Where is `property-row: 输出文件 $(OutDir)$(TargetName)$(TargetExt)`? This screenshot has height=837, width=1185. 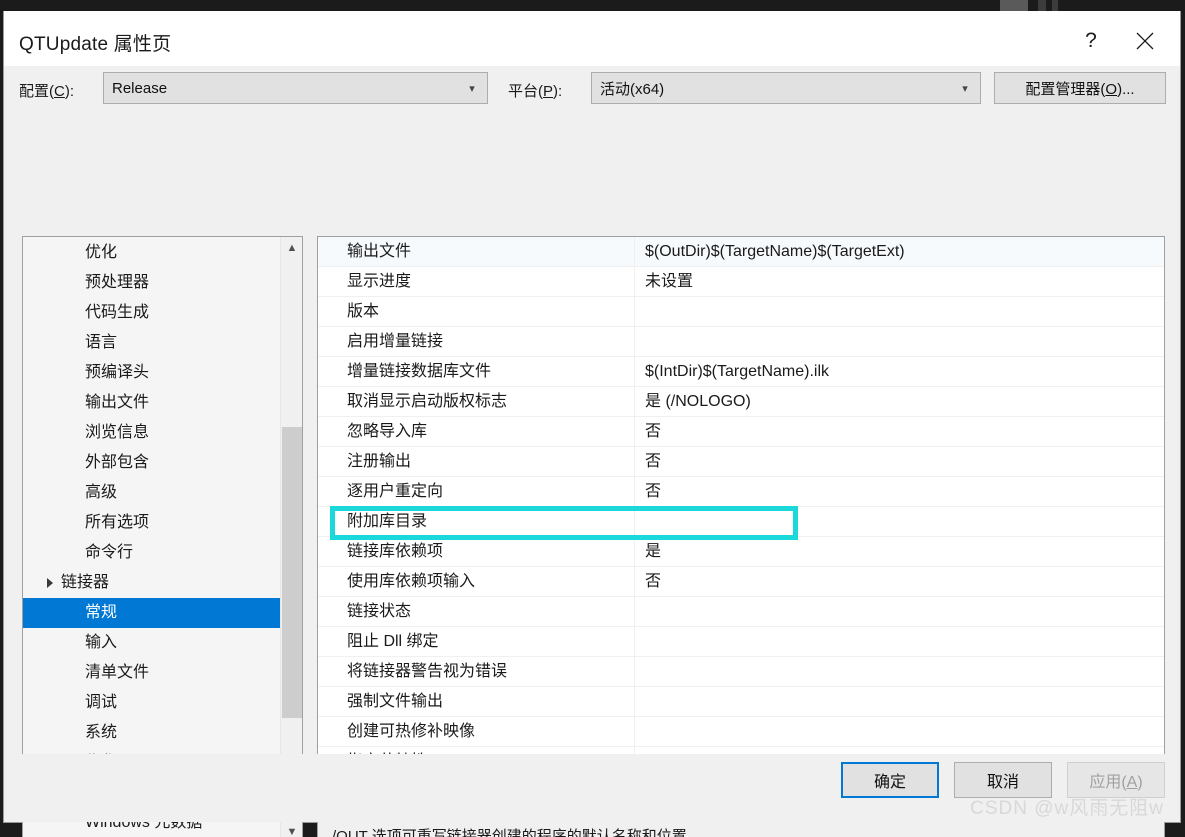 property-row: 输出文件 $(OutDir)$(TargetName)$(TargetExt) is located at coordinates (741, 252).